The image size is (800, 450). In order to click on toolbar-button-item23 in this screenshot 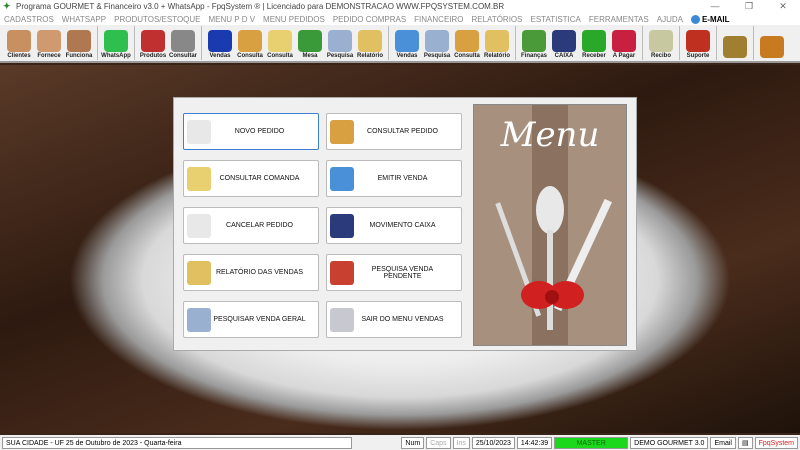, I will do `click(772, 43)`.